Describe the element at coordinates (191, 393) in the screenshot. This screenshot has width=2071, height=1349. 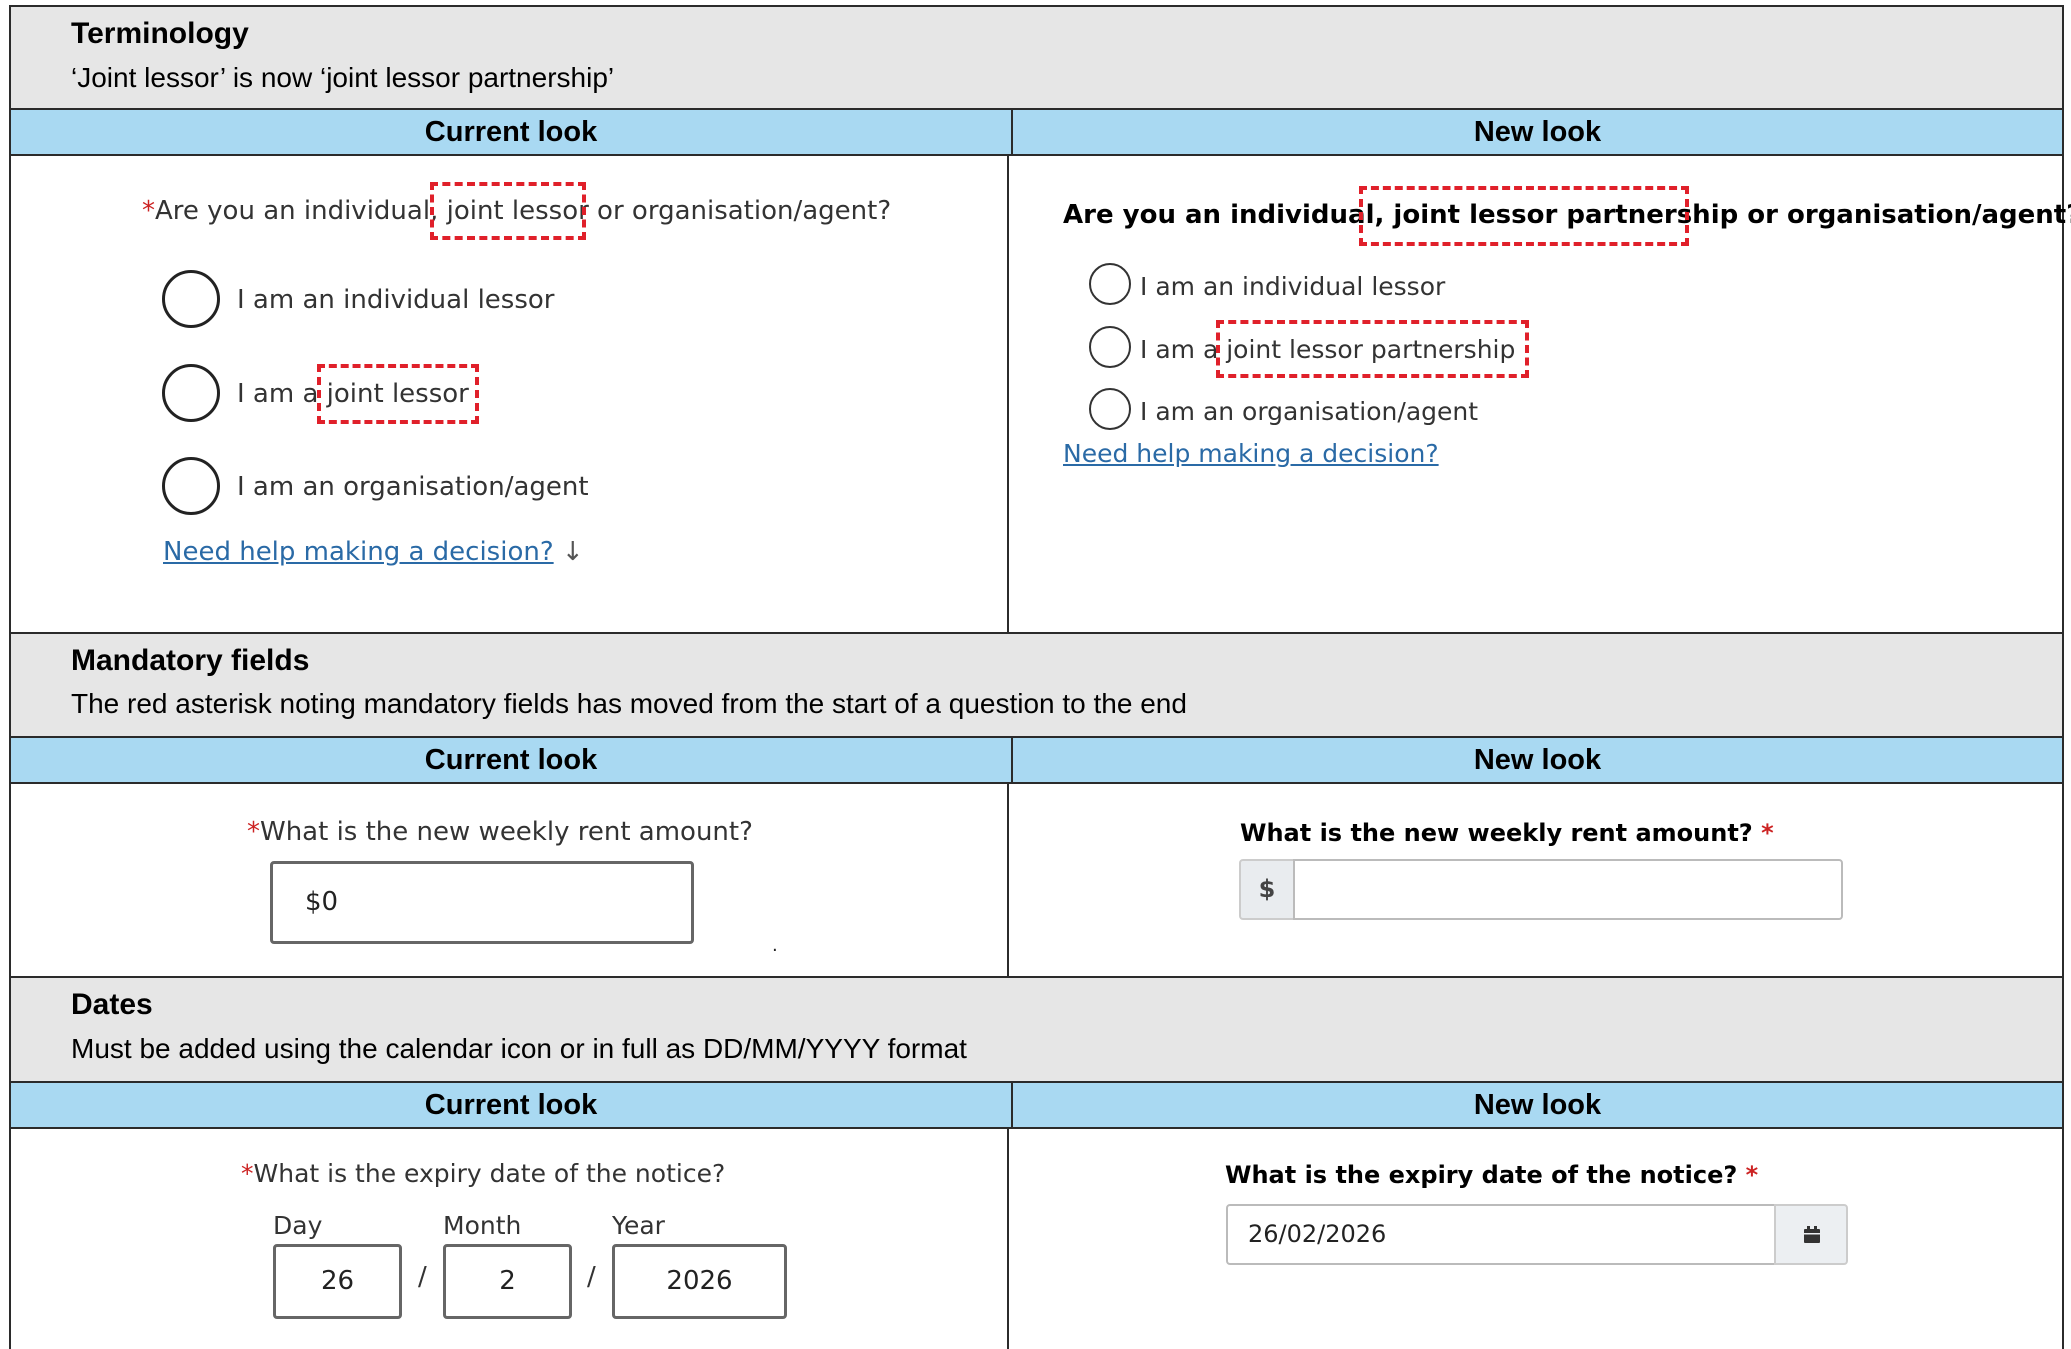
I see `radio-joint-lessor` at that location.